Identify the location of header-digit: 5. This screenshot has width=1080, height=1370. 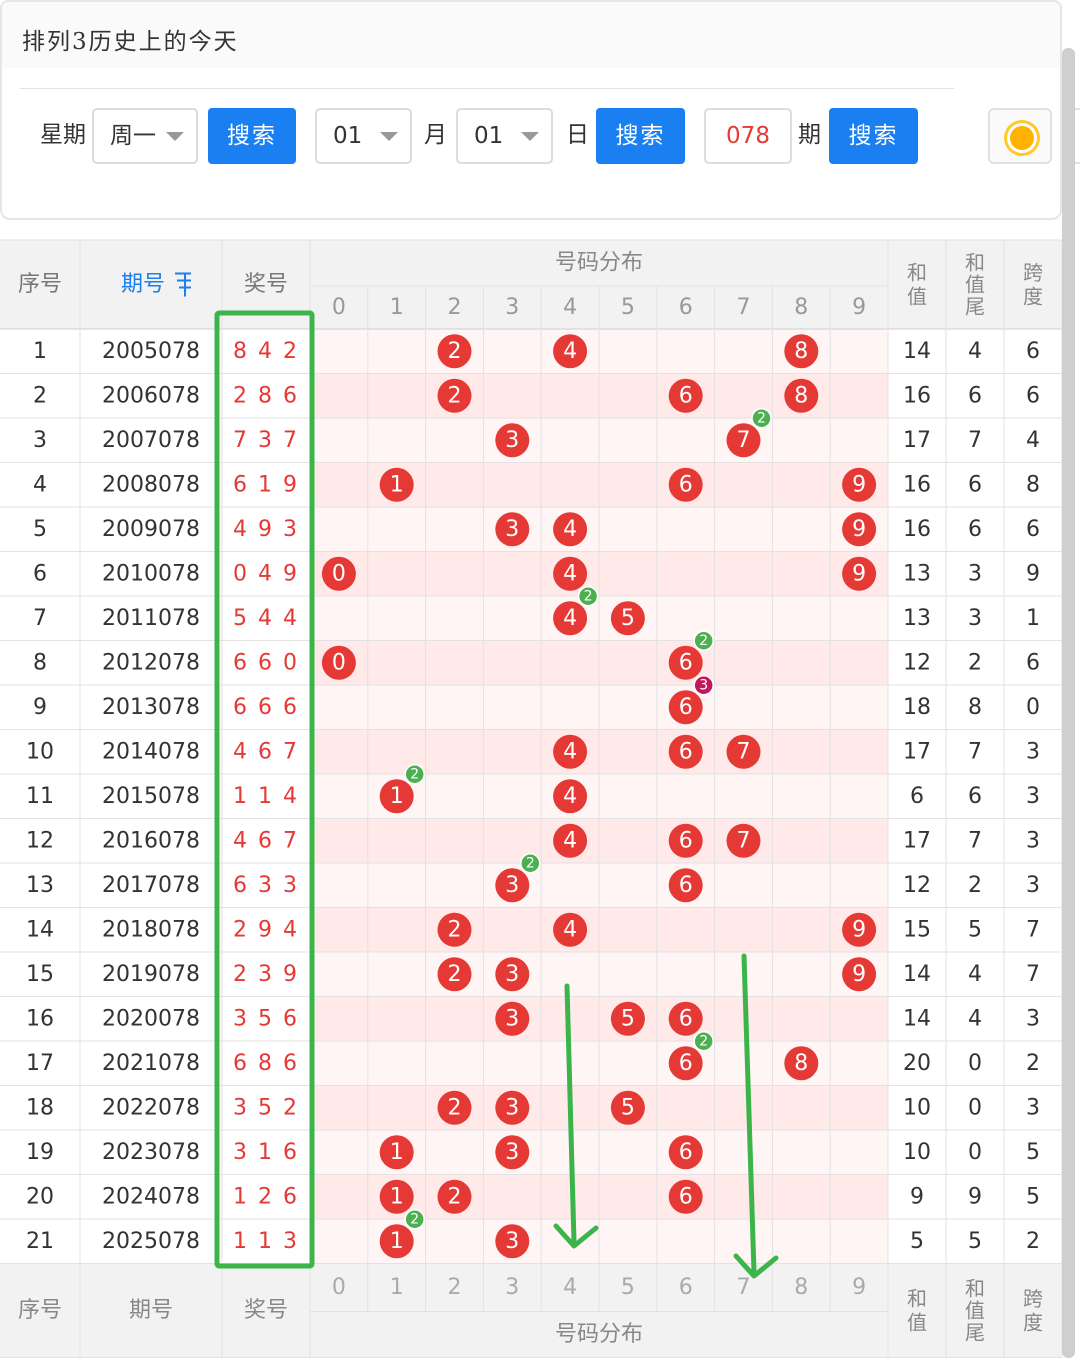
(628, 307).